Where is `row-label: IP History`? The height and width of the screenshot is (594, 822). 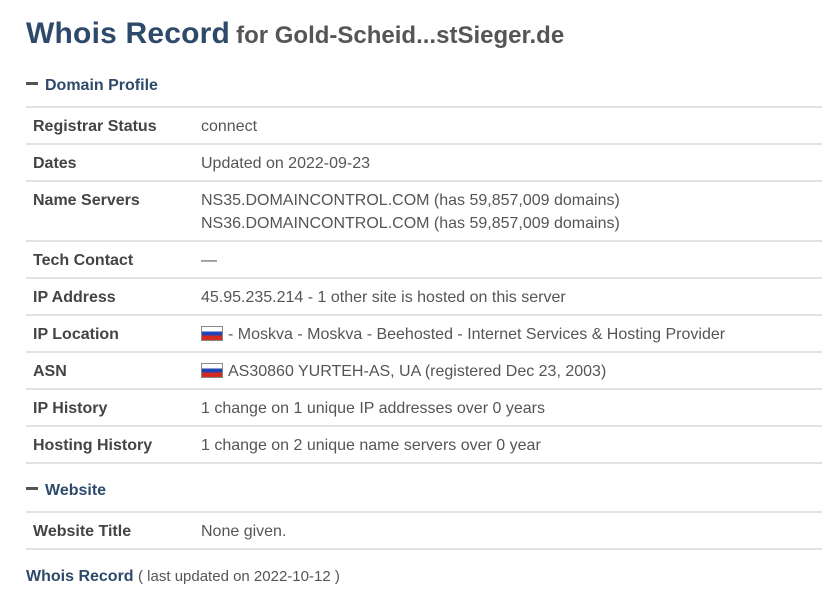 row-label: IP History is located at coordinates (70, 408).